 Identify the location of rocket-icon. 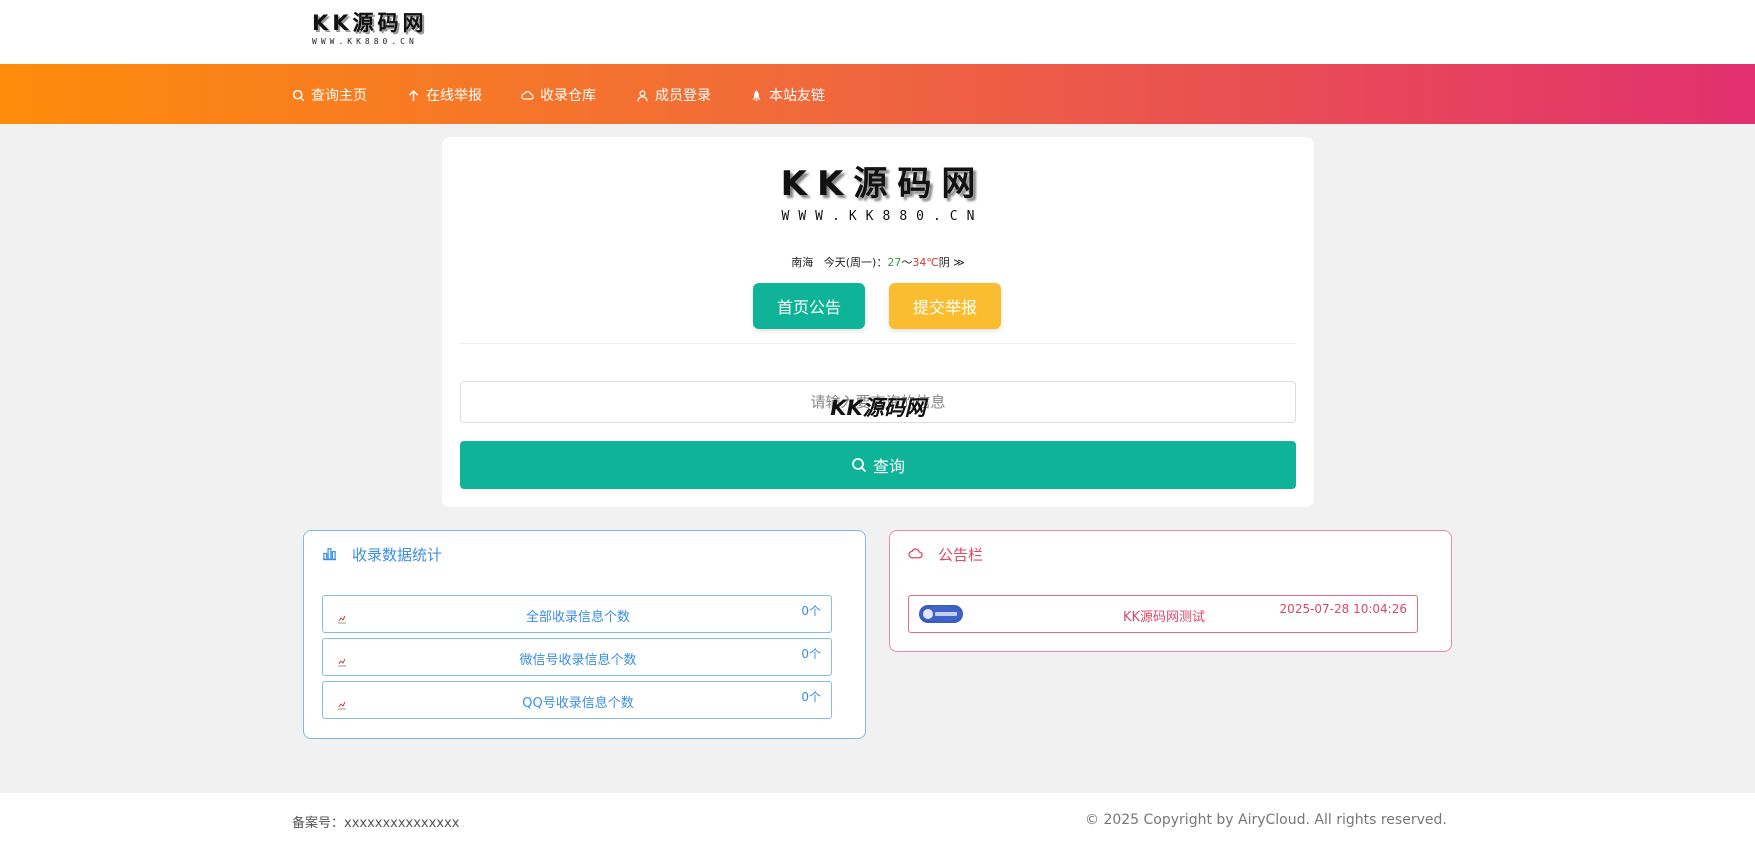
(756, 95).